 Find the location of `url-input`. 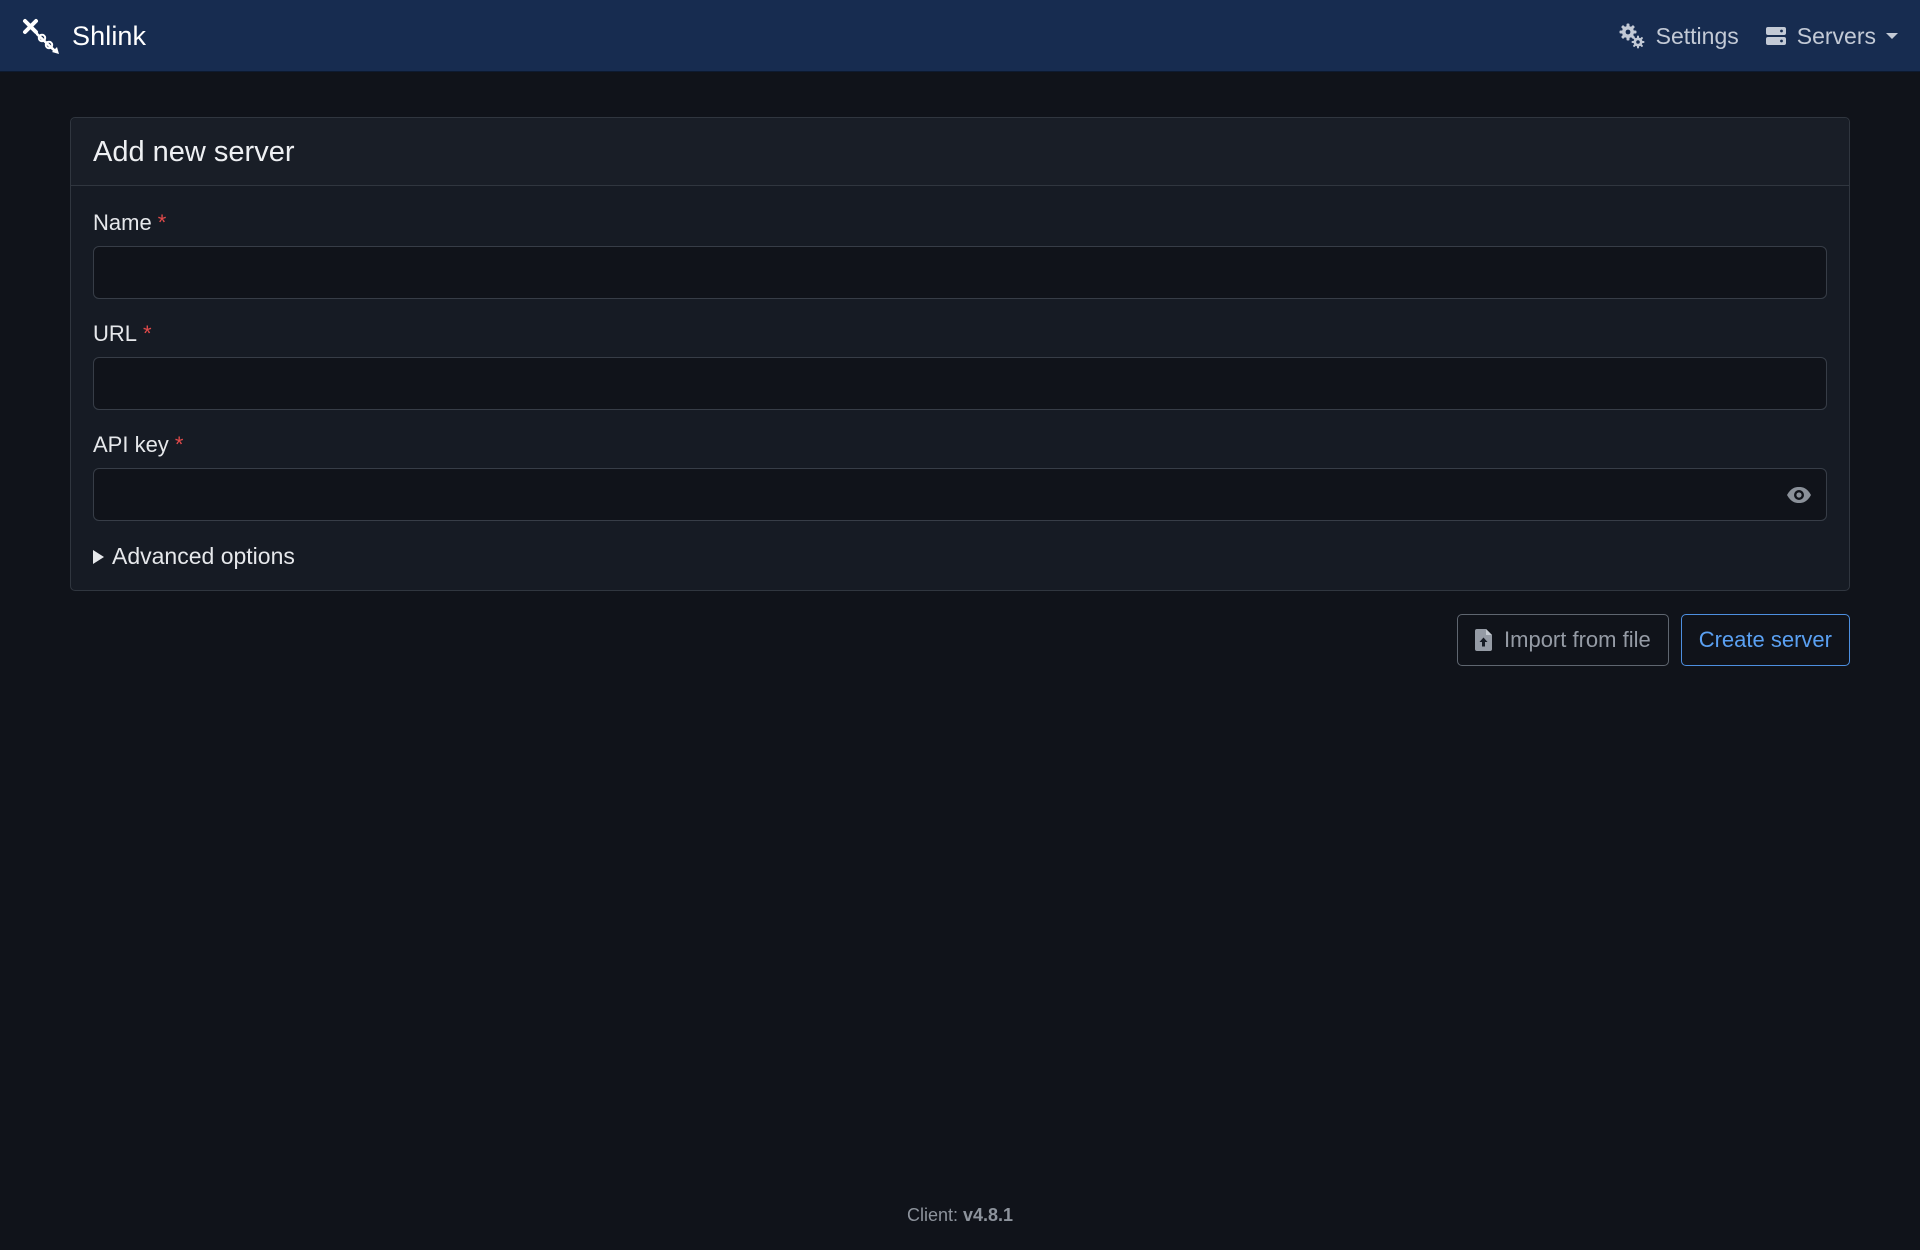

url-input is located at coordinates (960, 383).